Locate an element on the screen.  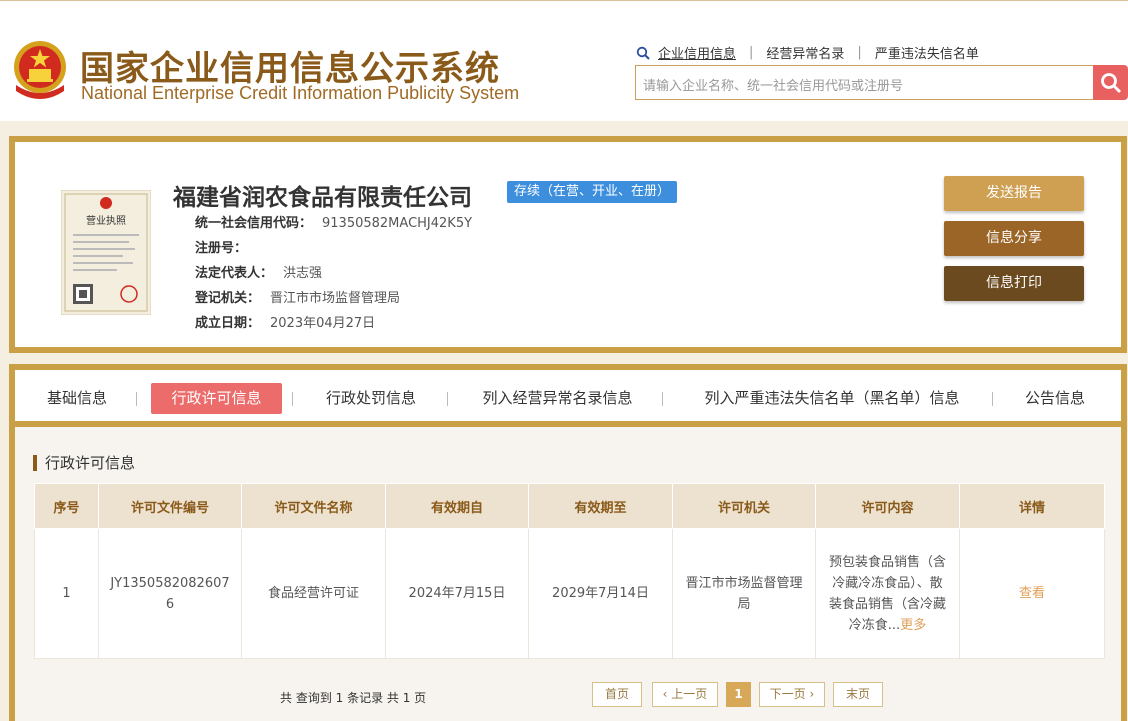
next-page-button: 下一页 › is located at coordinates (792, 694).